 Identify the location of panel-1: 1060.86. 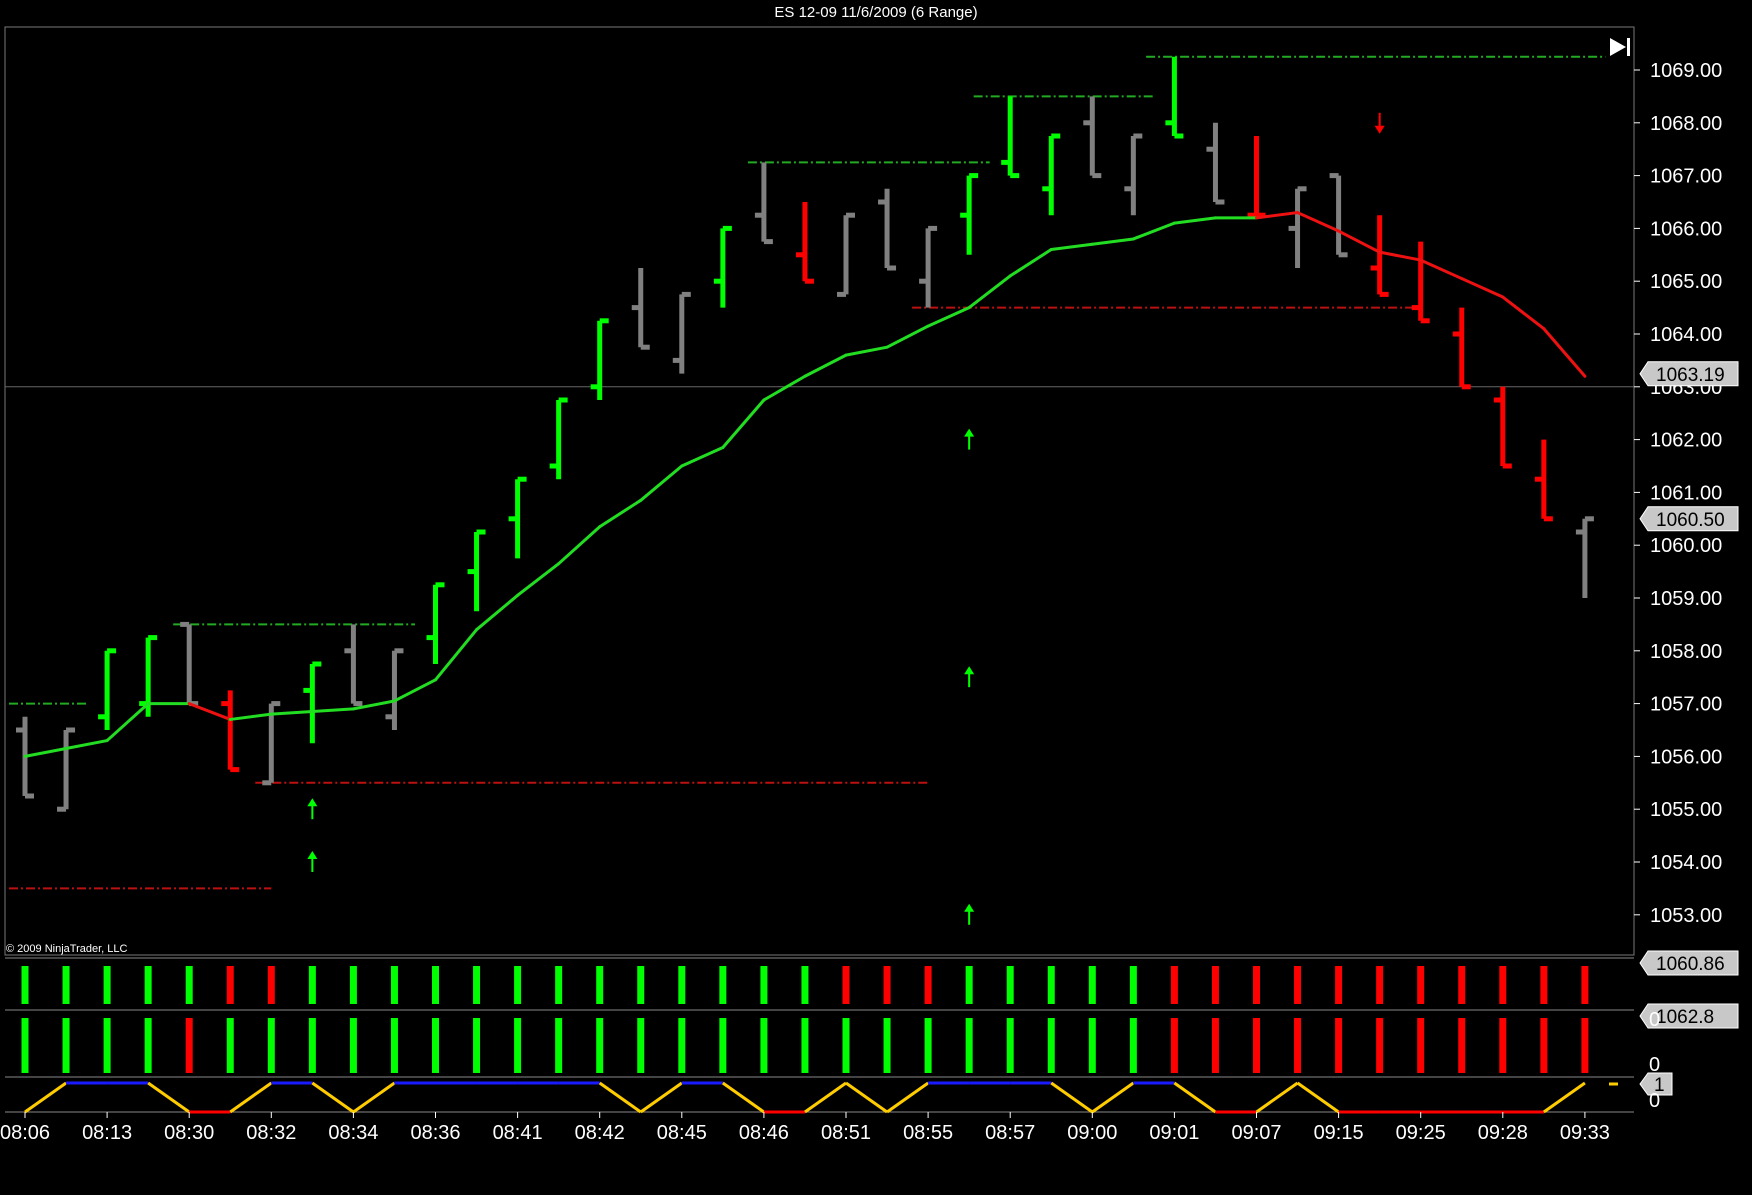
(880, 977).